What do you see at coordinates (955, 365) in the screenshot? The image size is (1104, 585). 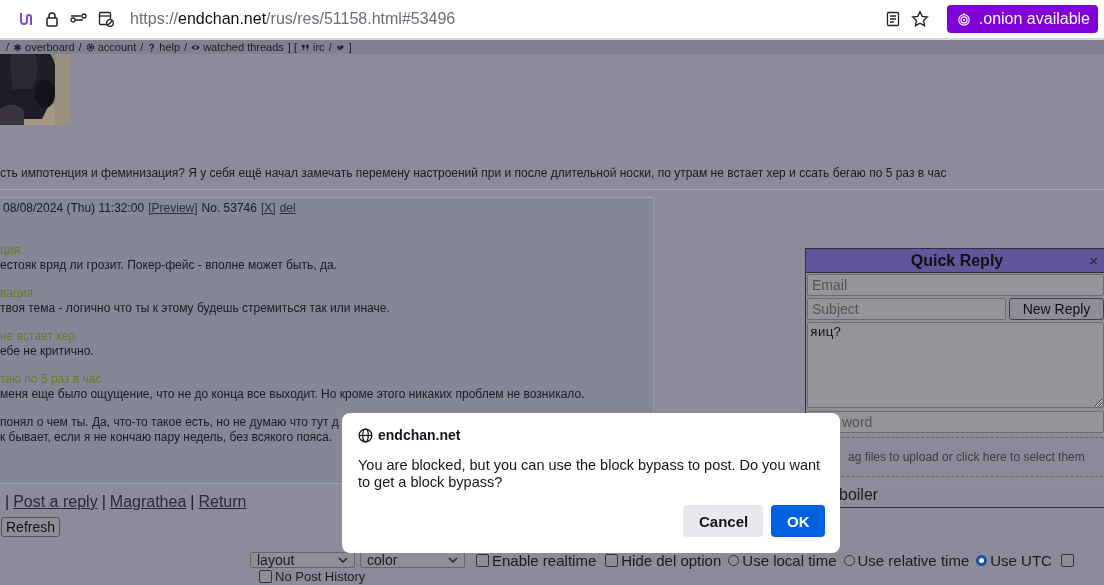 I see `message-field: яиц?` at bounding box center [955, 365].